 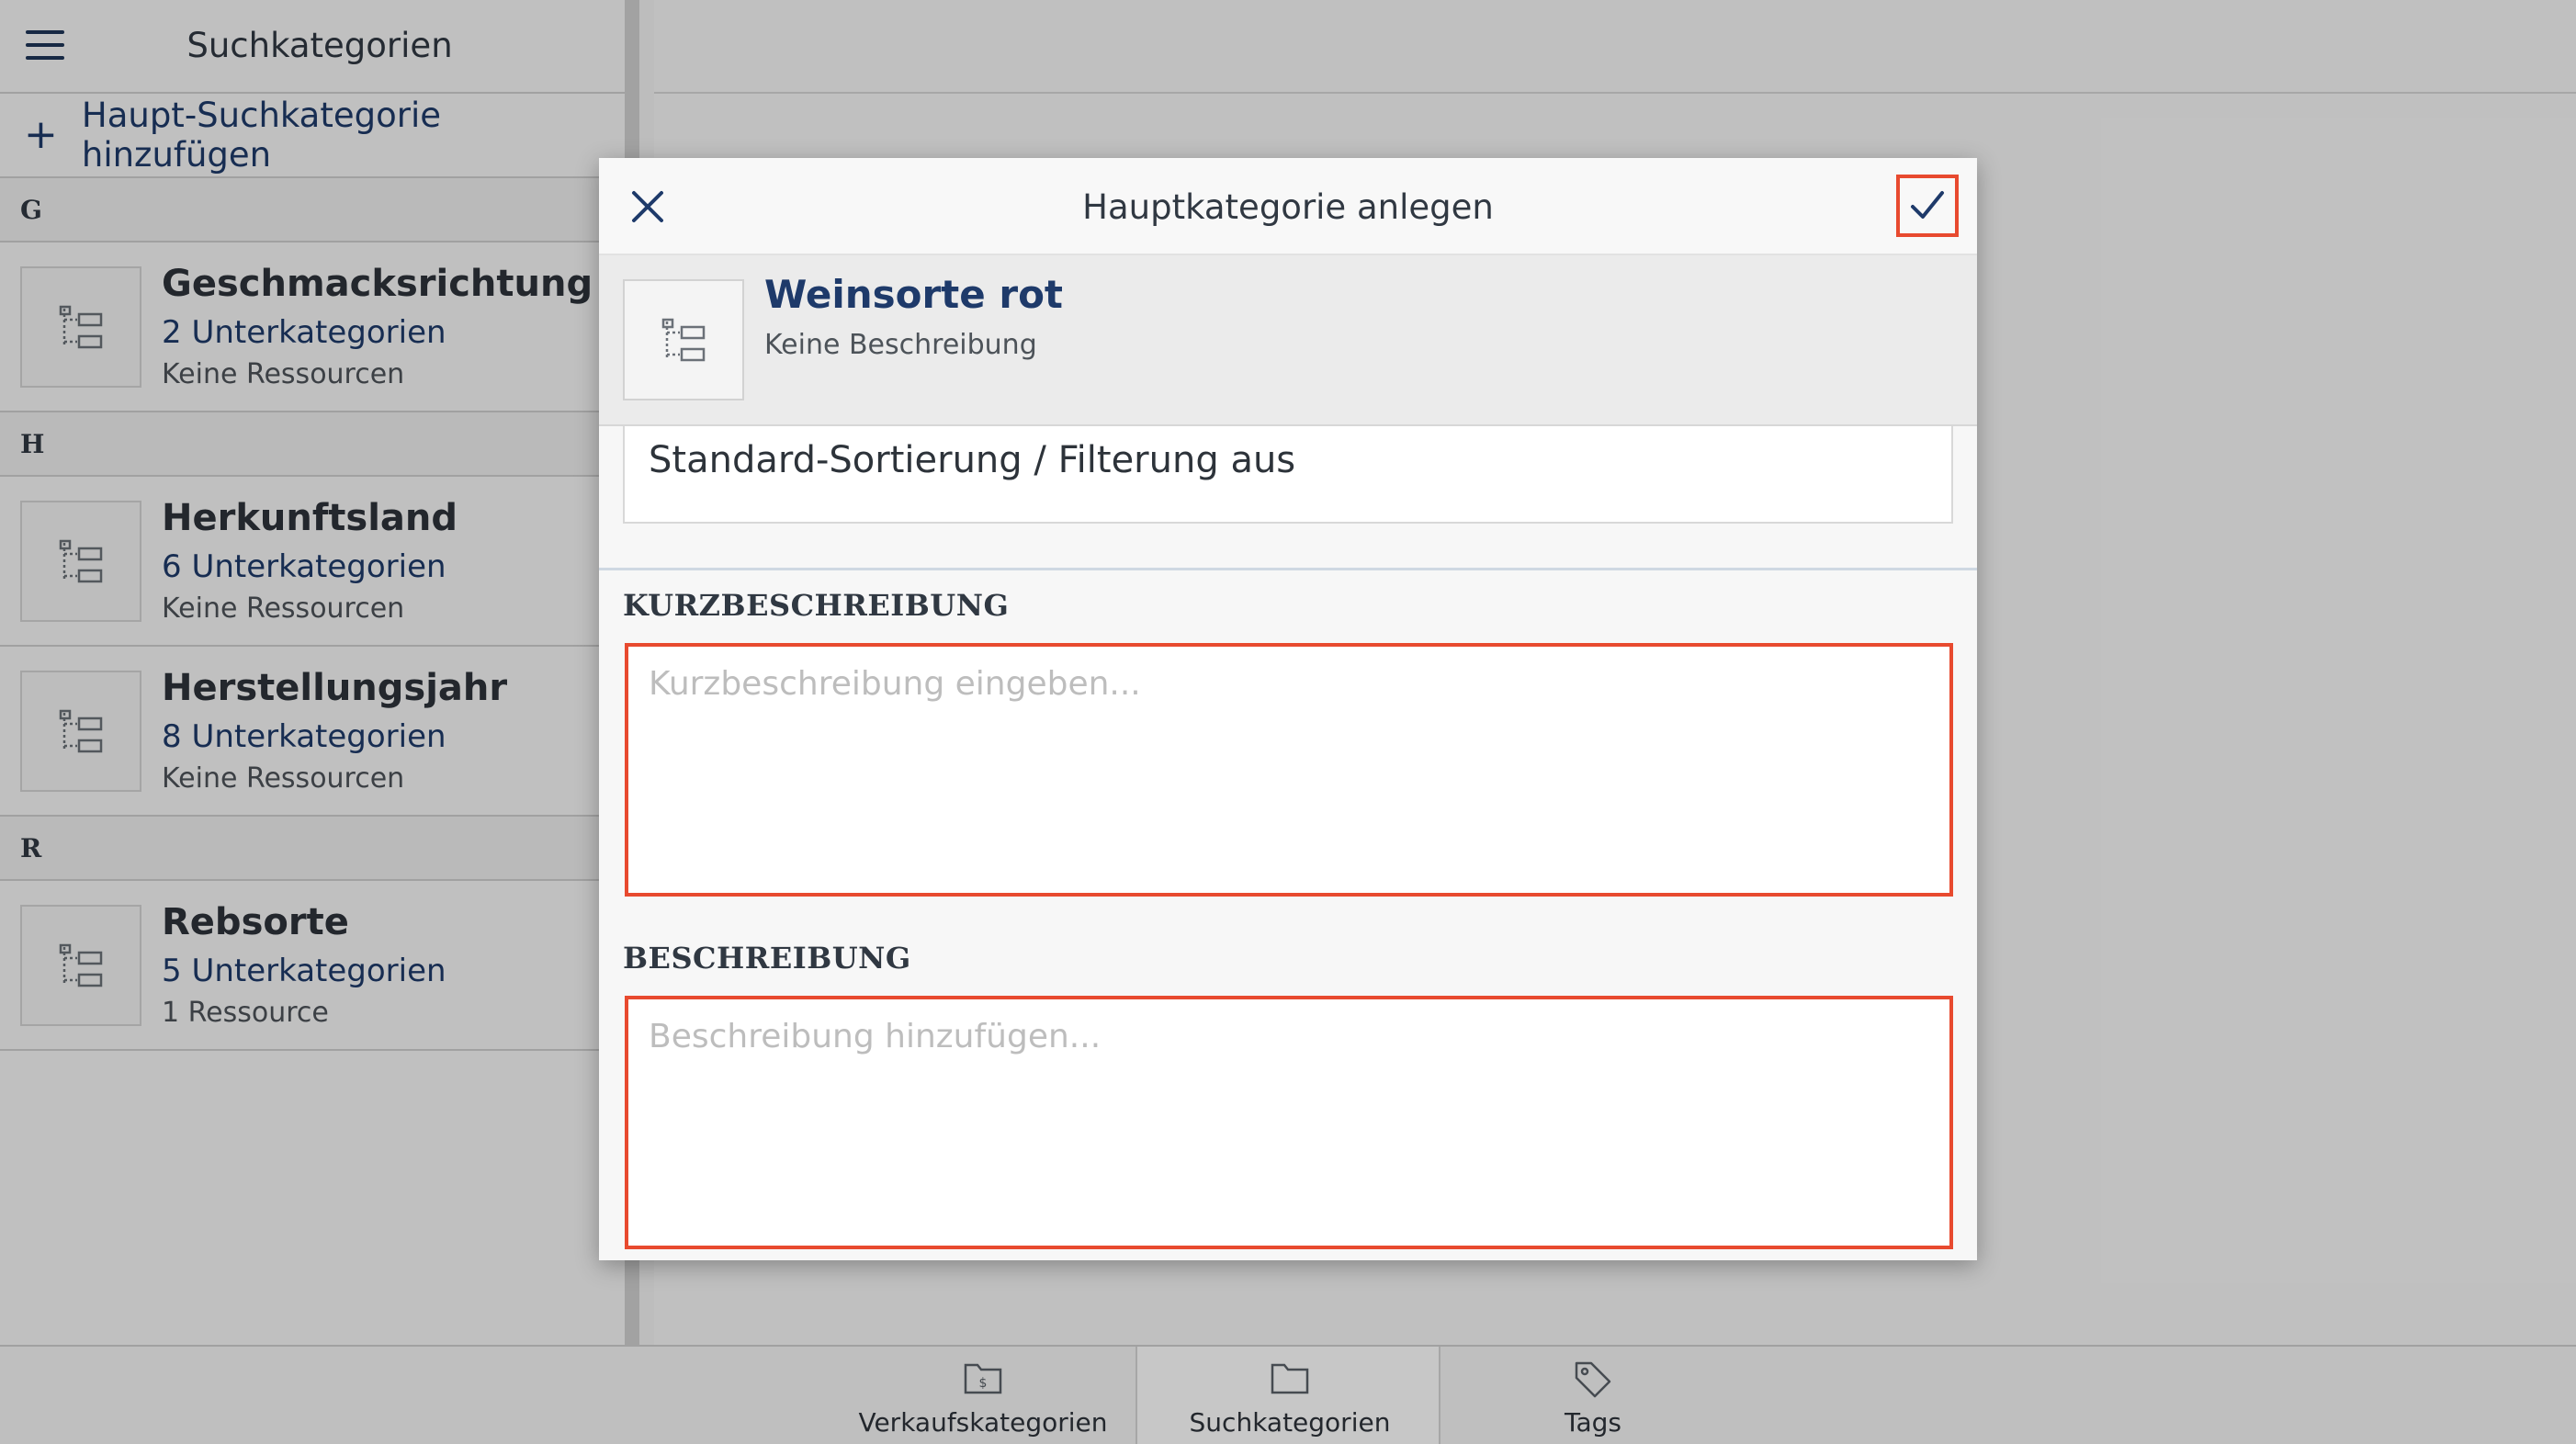 I want to click on dialog-title: Hauptkategorie anlegen, so click(x=1288, y=207).